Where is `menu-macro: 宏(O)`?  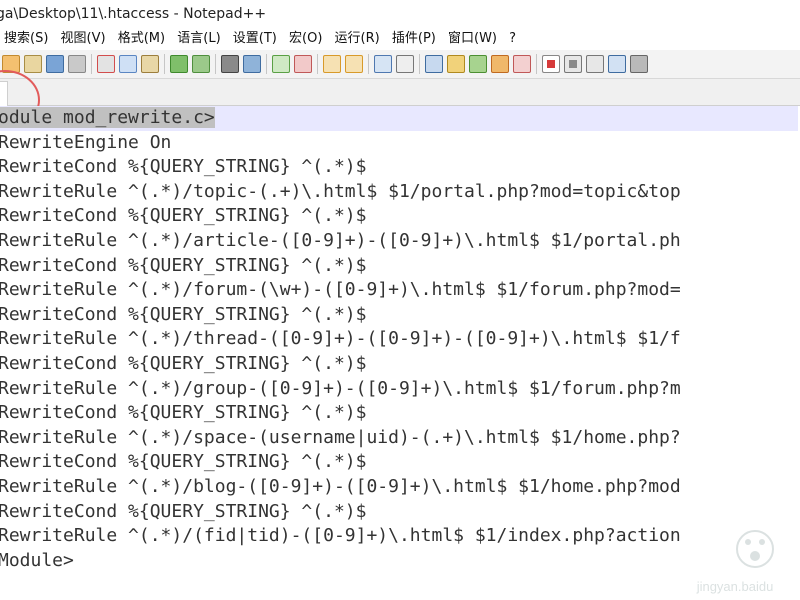 menu-macro: 宏(O) is located at coordinates (305, 39).